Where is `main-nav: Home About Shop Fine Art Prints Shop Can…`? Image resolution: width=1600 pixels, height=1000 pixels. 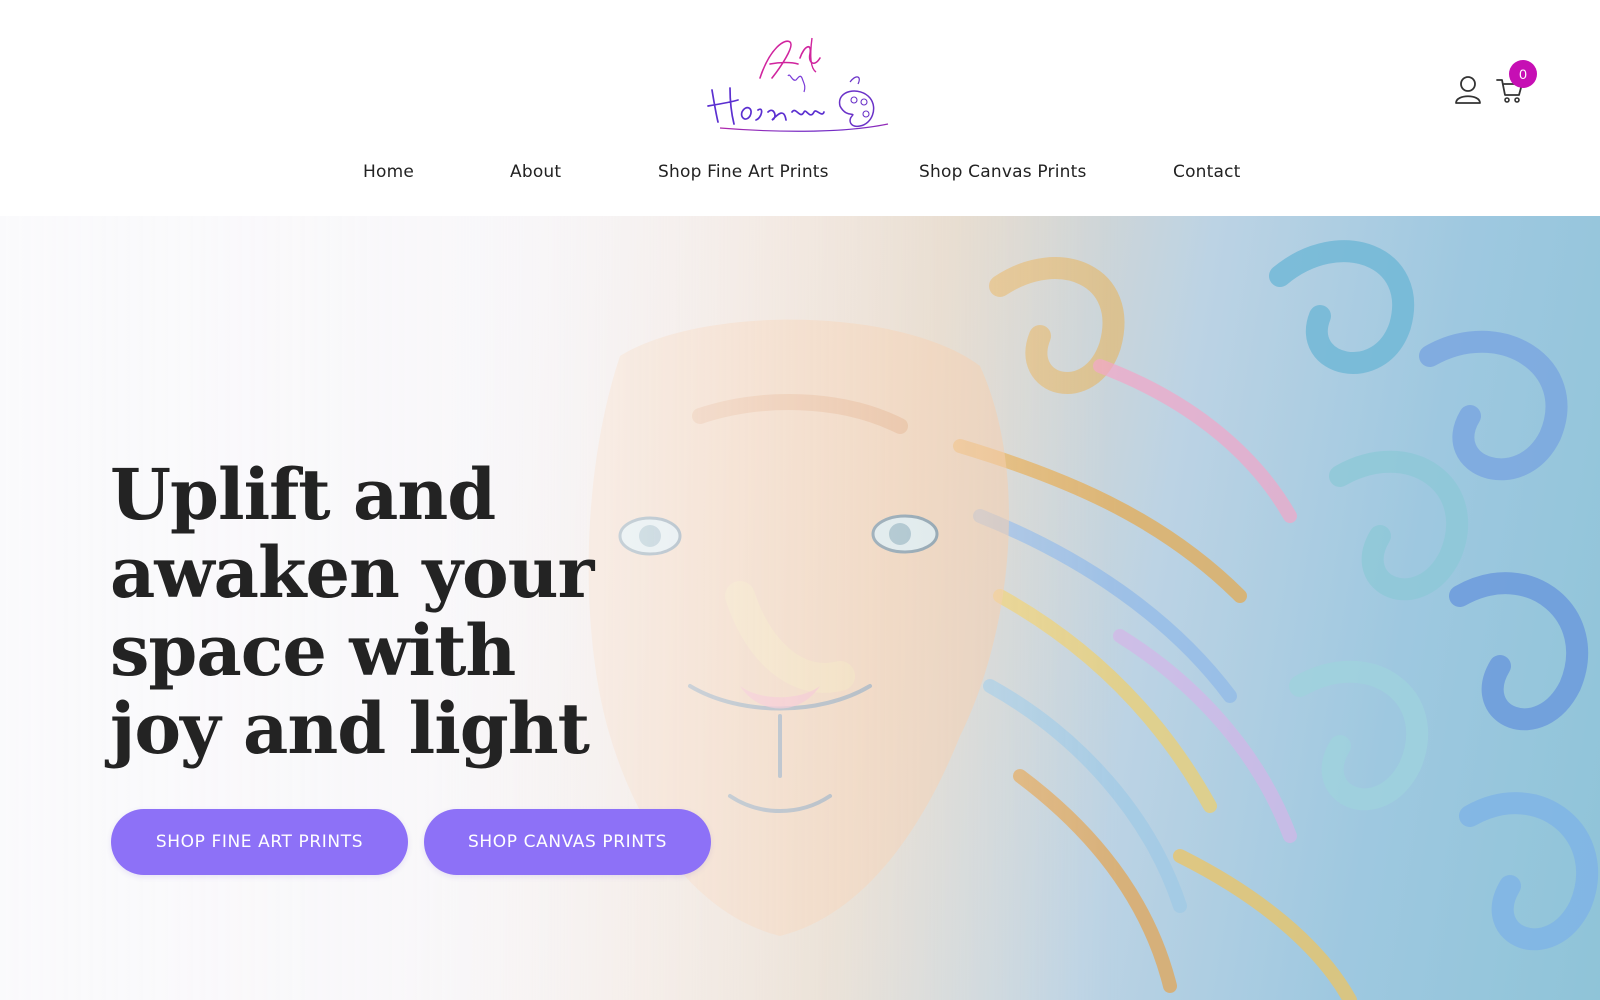
main-nav: Home About Shop Fine Art Prints Shop Can… is located at coordinates (800, 176).